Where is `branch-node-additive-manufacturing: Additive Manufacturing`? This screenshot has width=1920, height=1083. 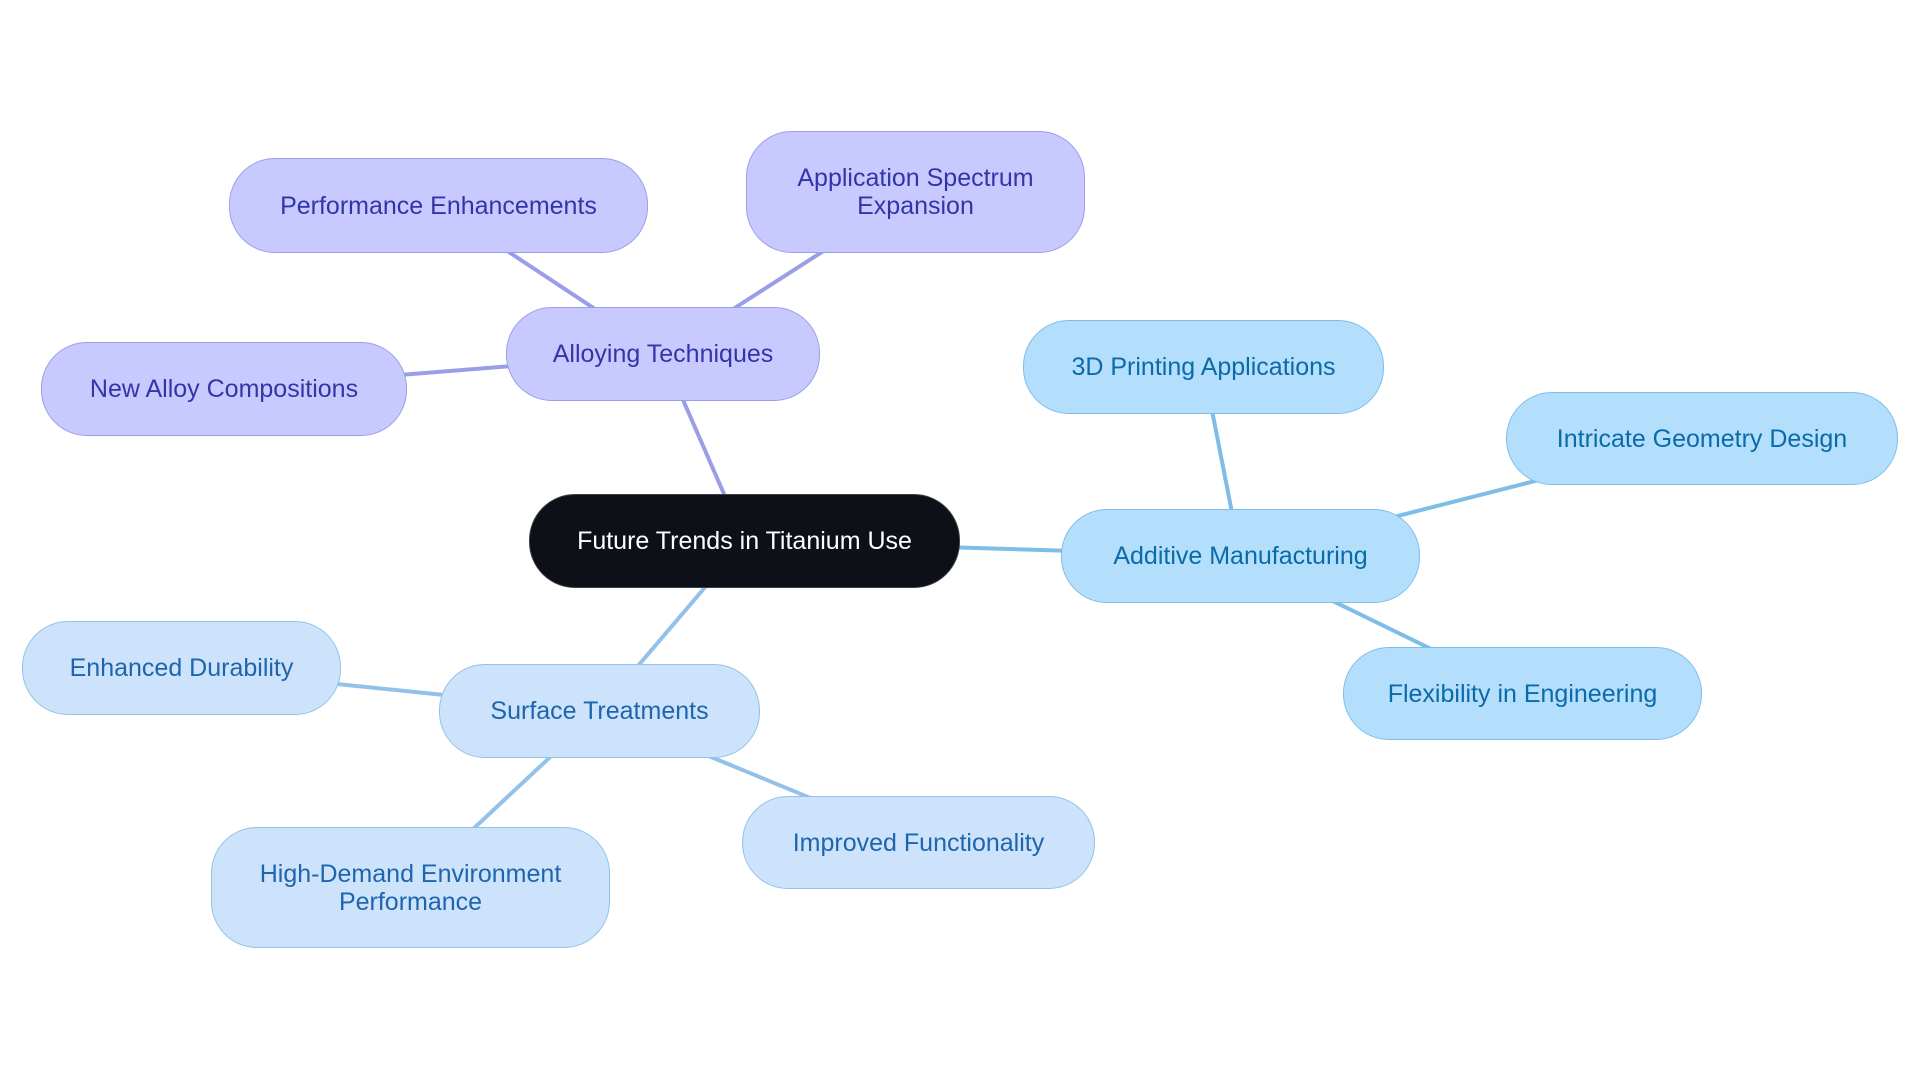 branch-node-additive-manufacturing: Additive Manufacturing is located at coordinates (1240, 556).